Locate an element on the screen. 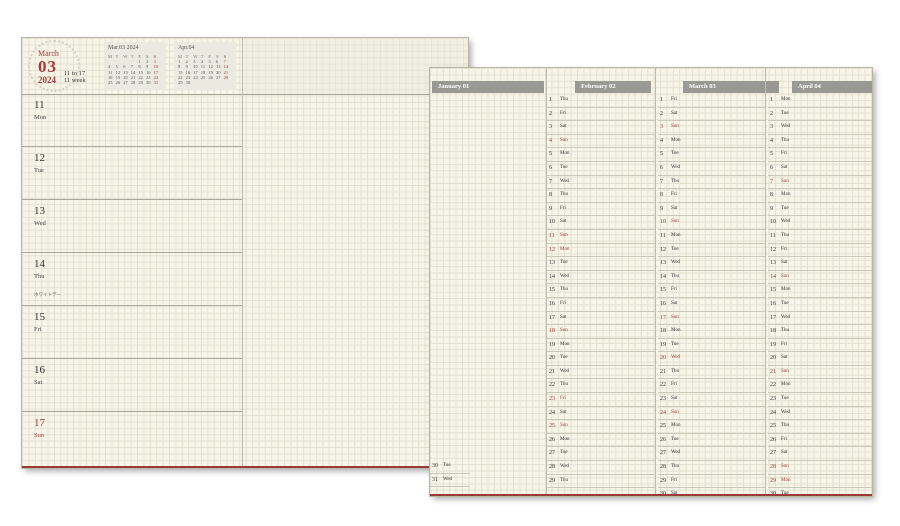  month-day-row: 4 Thu is located at coordinates (820, 142).